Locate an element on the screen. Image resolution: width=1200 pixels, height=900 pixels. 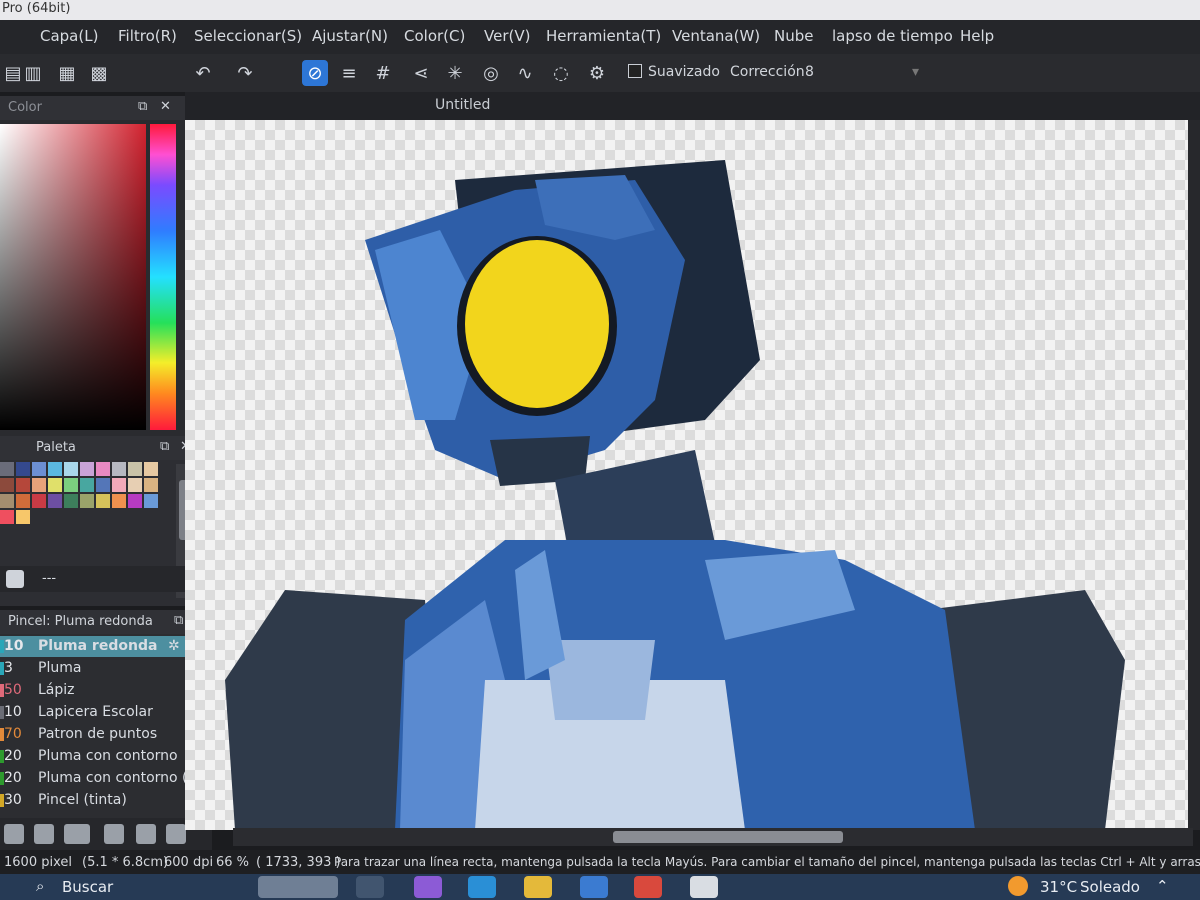
settings-gear-icon: ⚙ is located at coordinates (597, 73).